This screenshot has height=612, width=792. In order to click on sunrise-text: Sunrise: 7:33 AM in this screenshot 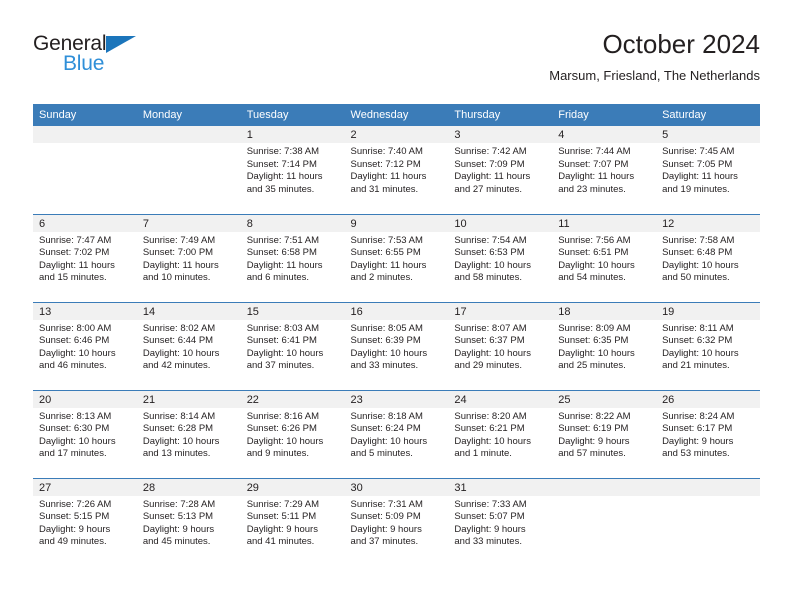, I will do `click(490, 504)`.